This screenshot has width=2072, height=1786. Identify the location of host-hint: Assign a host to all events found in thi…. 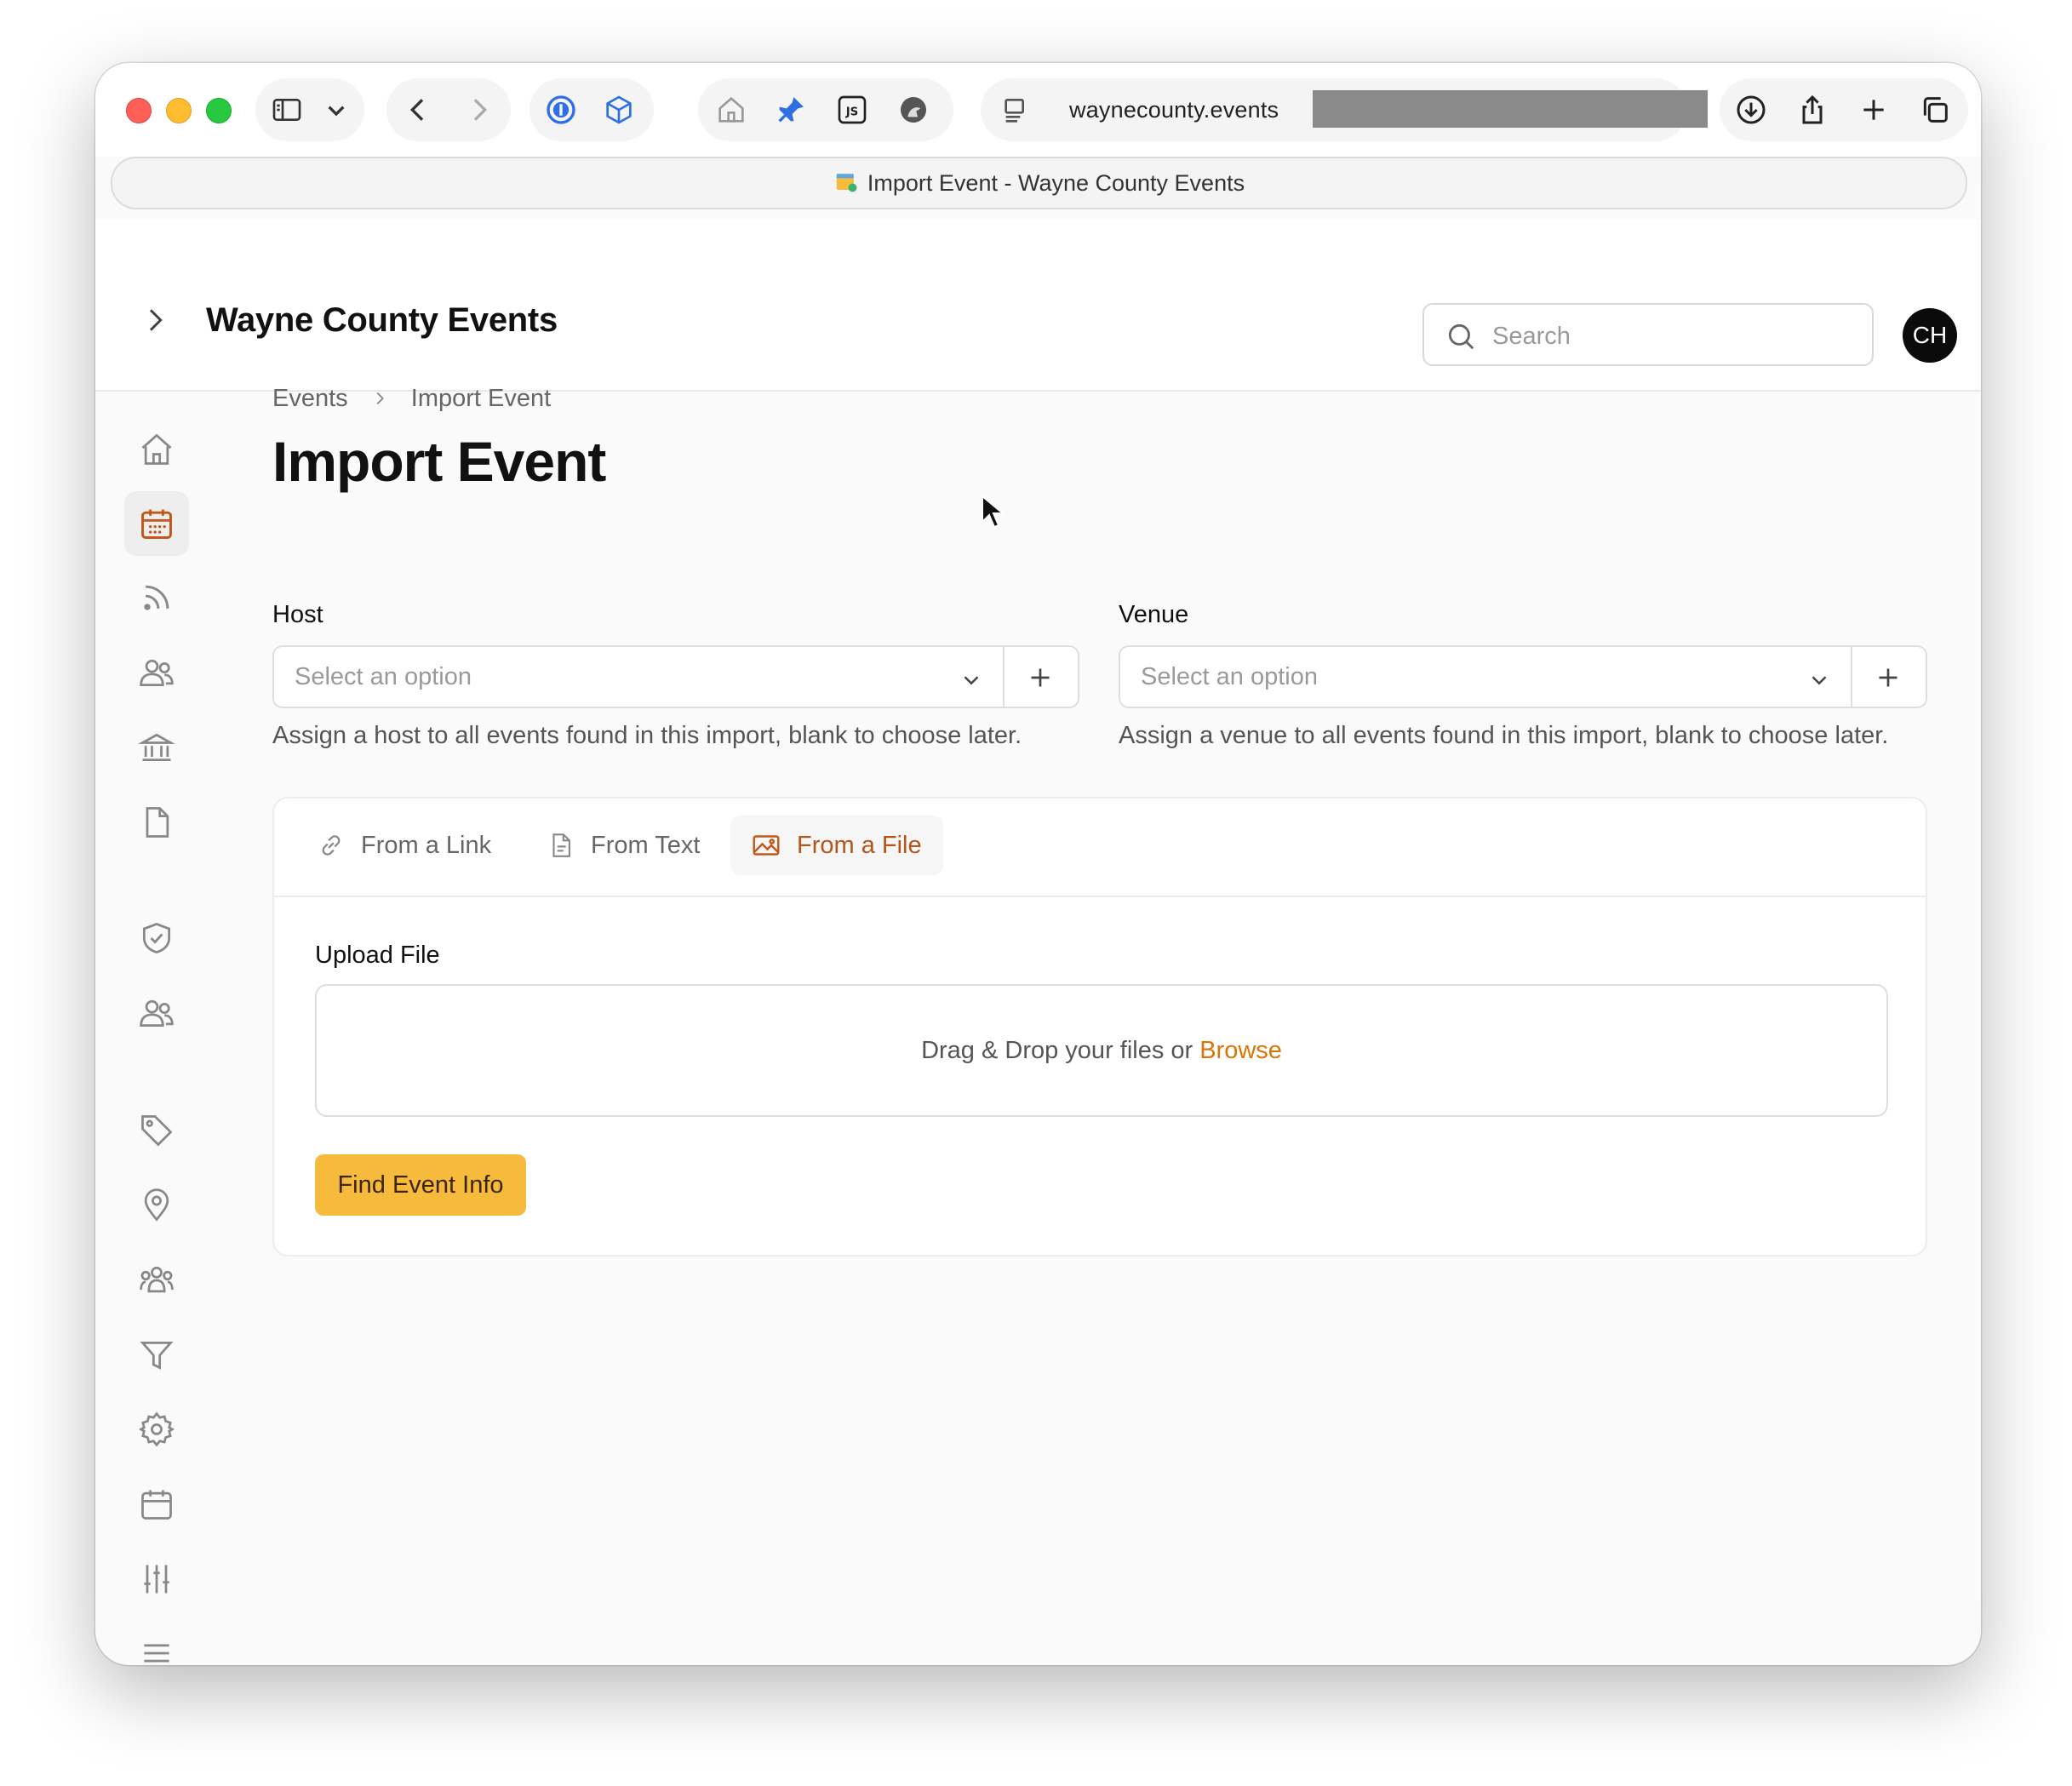
(647, 735).